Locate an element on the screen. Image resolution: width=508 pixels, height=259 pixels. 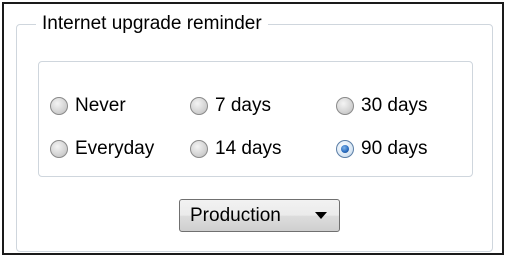
radio-30-days: 30 days is located at coordinates (382, 106).